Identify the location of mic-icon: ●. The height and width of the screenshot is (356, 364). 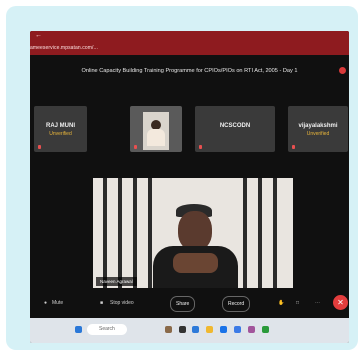
(45, 303).